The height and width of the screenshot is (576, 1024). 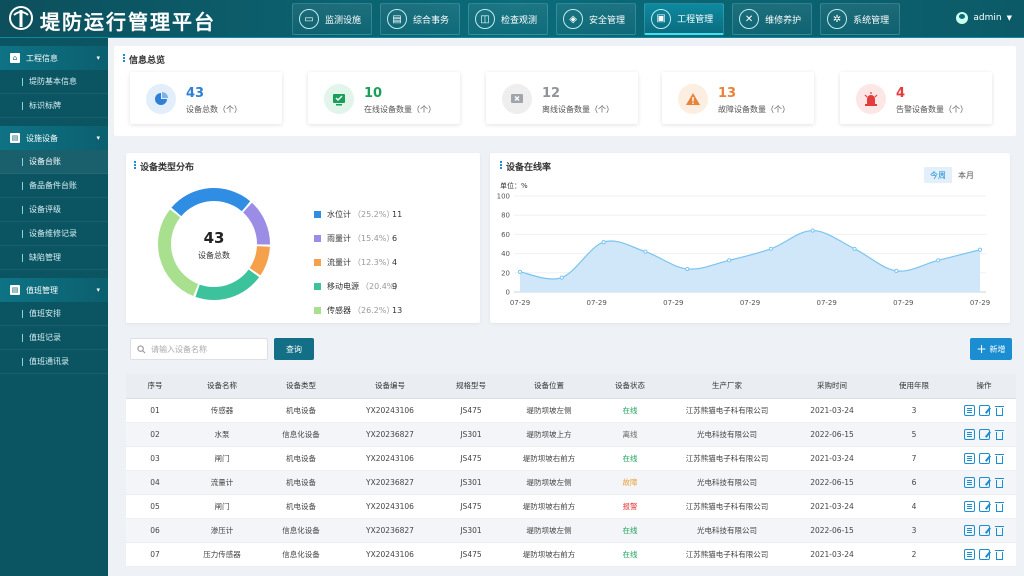 I want to click on legend-percent: （26.2%）, so click(x=374, y=310).